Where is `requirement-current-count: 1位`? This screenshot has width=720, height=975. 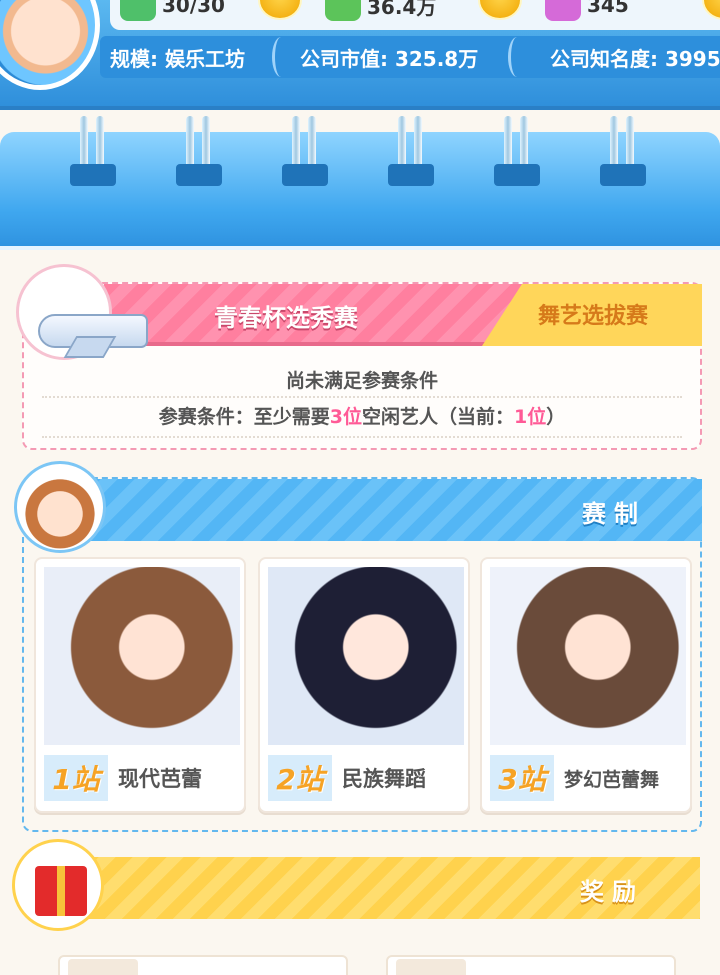 requirement-current-count: 1位 is located at coordinates (530, 417).